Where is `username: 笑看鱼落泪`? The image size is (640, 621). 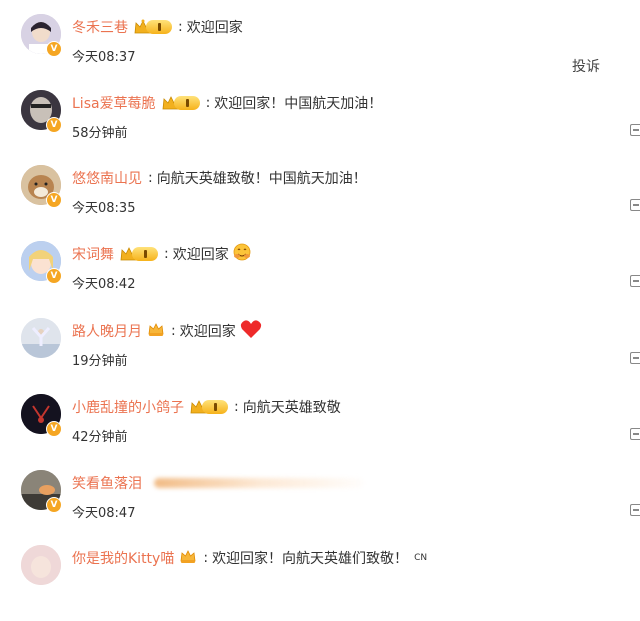 username: 笑看鱼落泪 is located at coordinates (107, 483).